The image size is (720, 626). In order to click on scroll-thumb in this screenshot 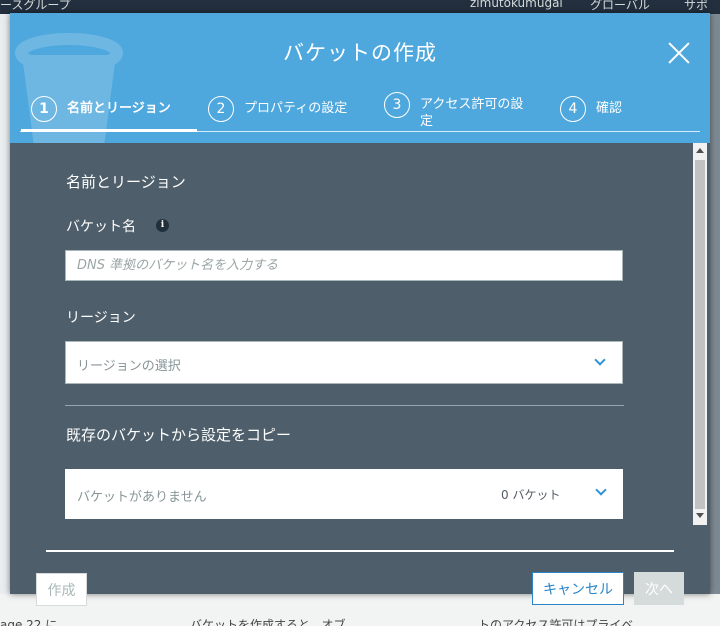, I will do `click(700, 334)`.